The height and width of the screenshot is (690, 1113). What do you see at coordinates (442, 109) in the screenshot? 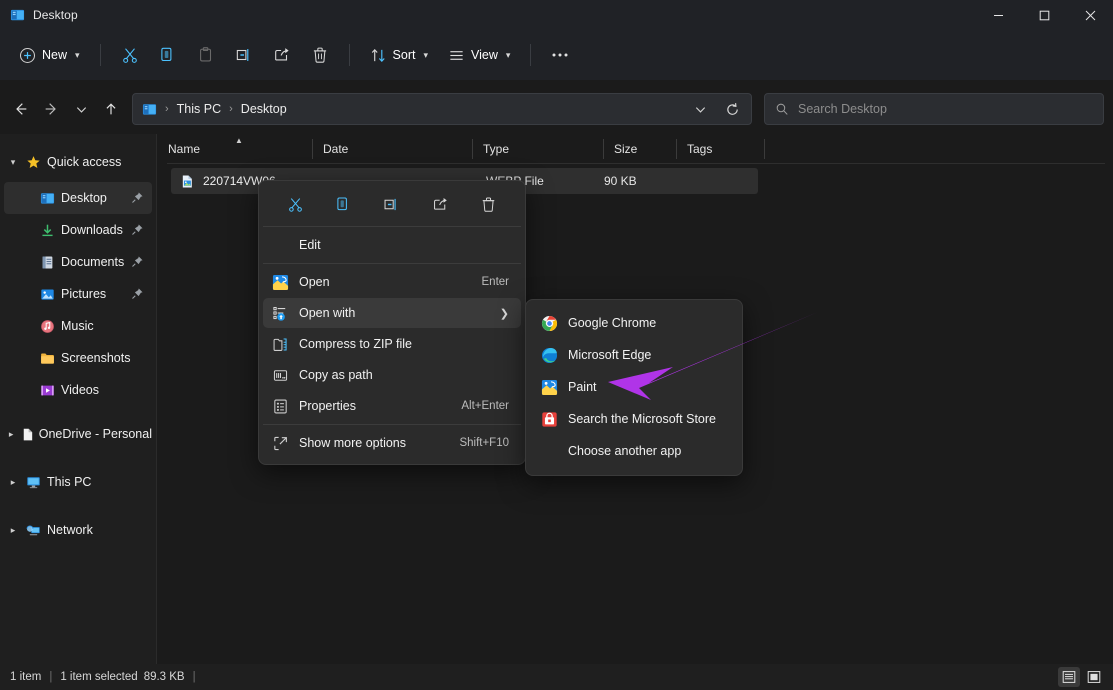
I see `address-bar: › This PC › Desktop` at bounding box center [442, 109].